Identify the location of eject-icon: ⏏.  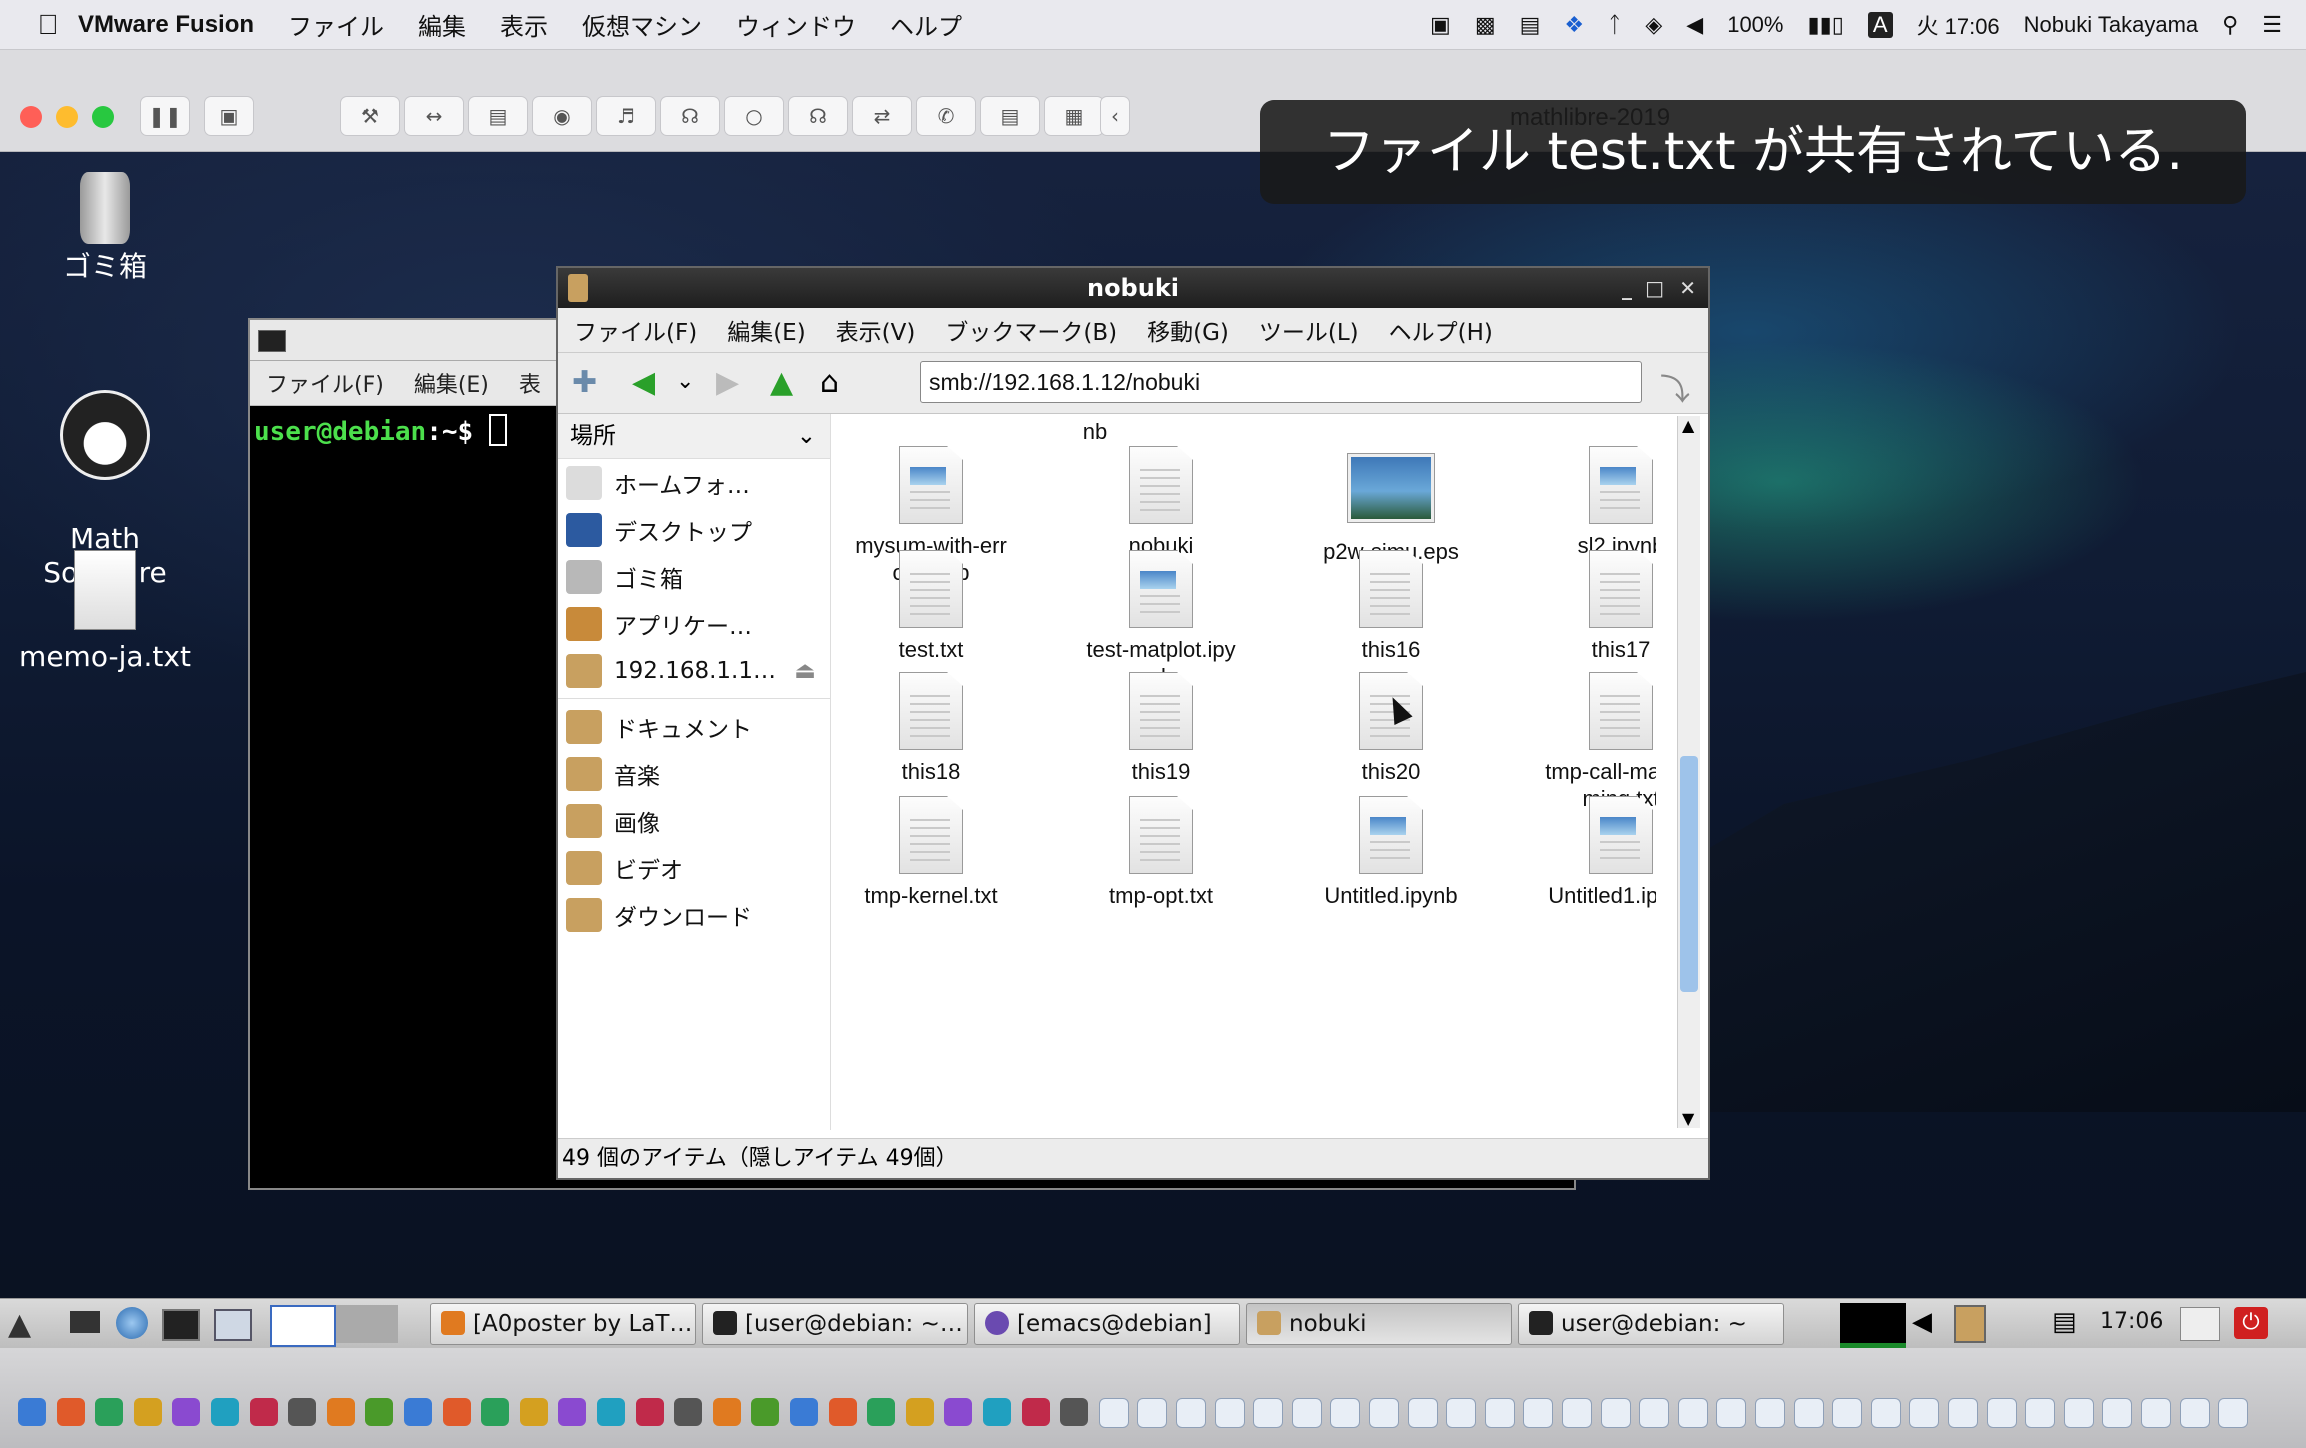
(805, 671).